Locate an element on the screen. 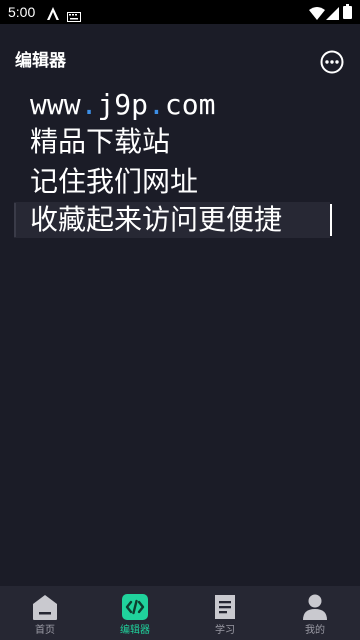 The height and width of the screenshot is (640, 360). a11y-icon is located at coordinates (53, 14).